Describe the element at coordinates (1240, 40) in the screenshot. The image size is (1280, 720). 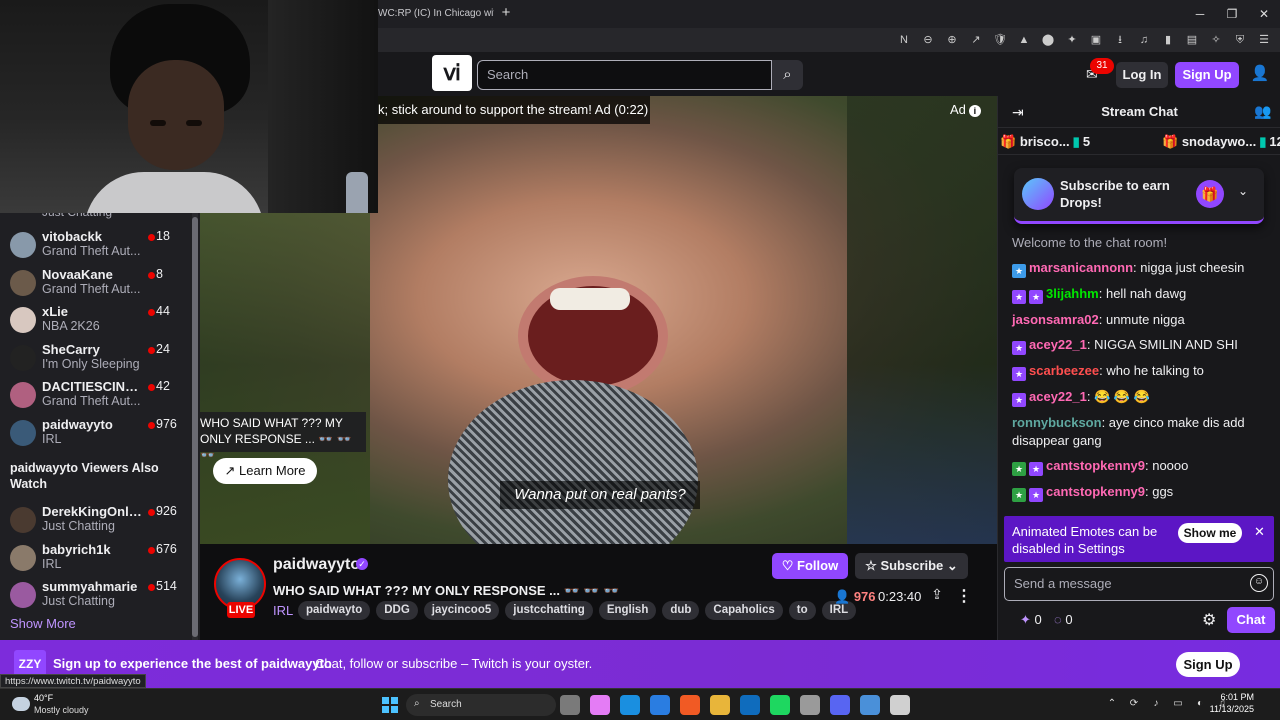
I see `browser-extension-icon: ⛨` at that location.